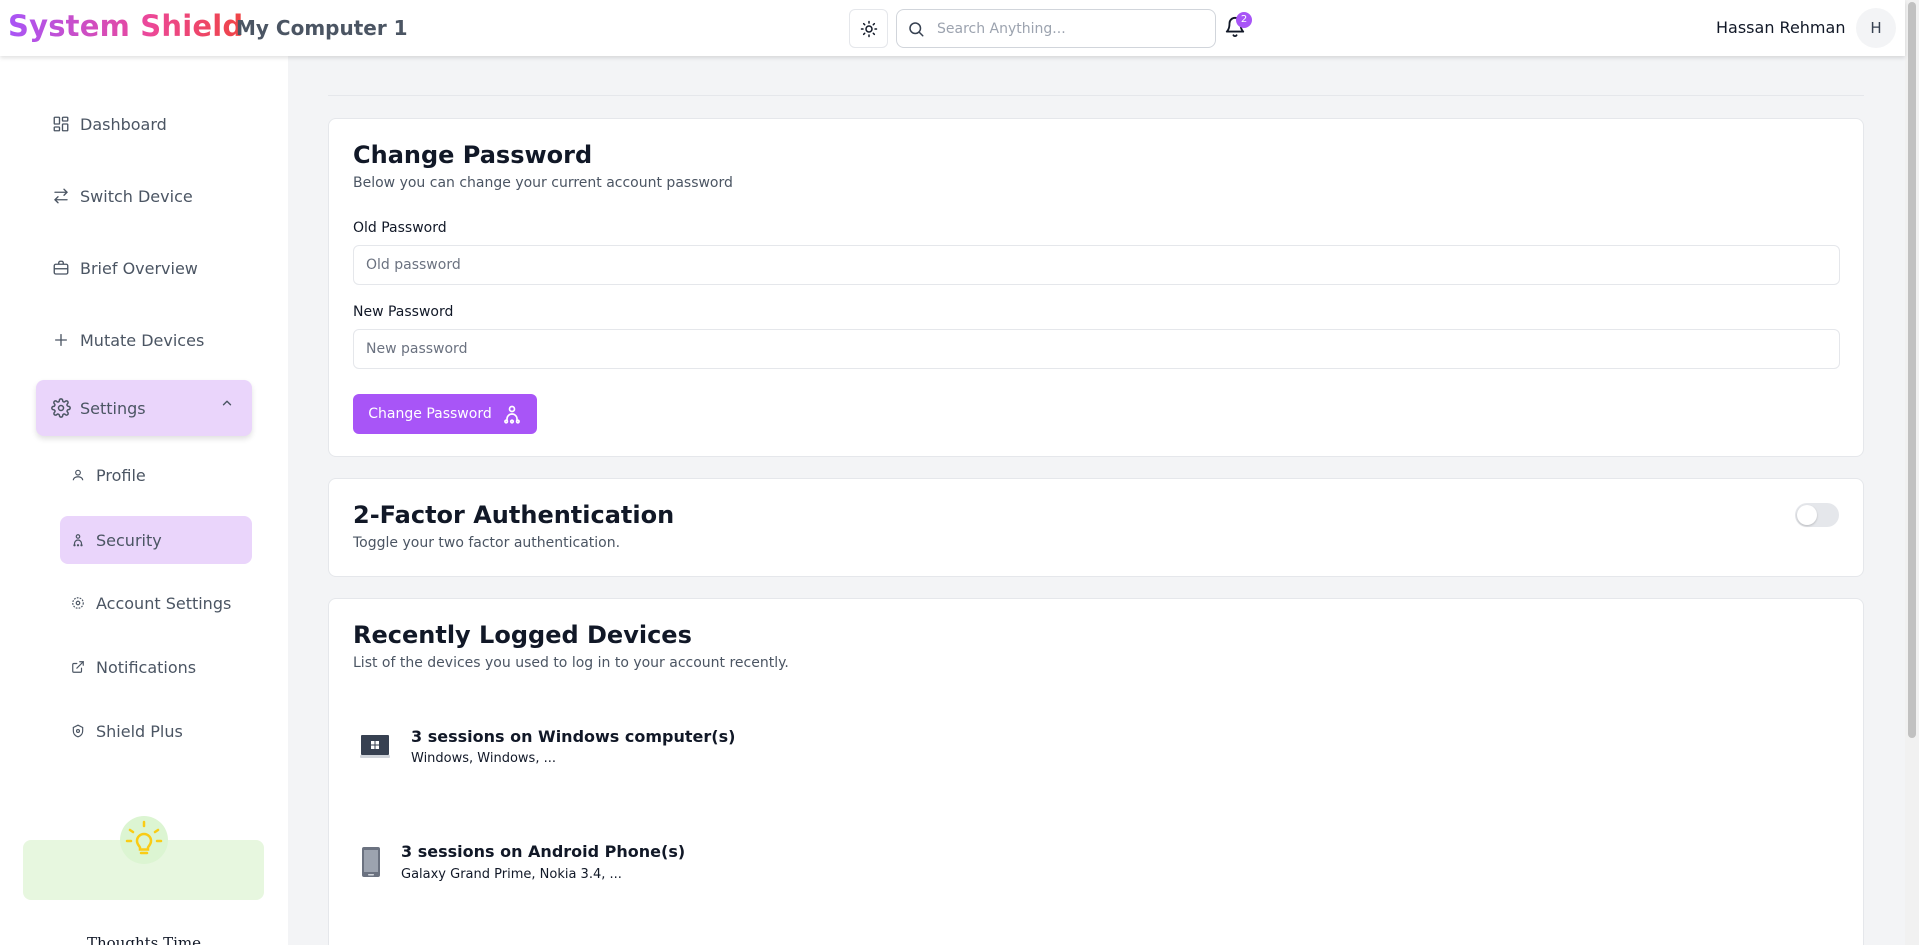  What do you see at coordinates (146, 667) in the screenshot?
I see `sidebar-subitem-label: Notifications` at bounding box center [146, 667].